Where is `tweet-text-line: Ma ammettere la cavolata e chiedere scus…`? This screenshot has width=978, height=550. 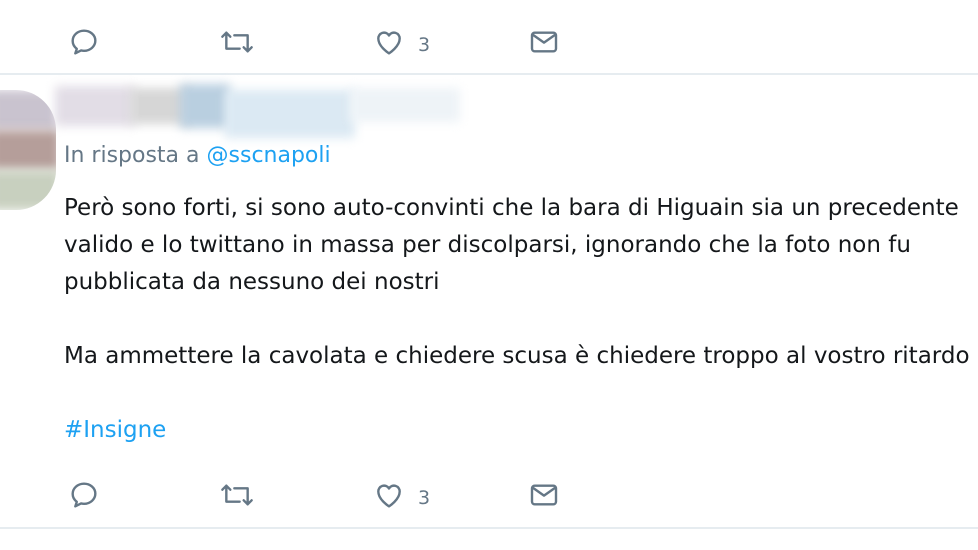
tweet-text-line: Ma ammettere la cavolata e chiedere scus… is located at coordinates (517, 356).